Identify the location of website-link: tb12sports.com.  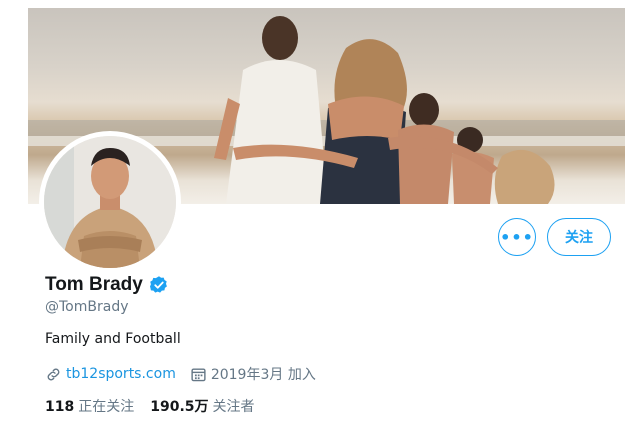
(121, 374).